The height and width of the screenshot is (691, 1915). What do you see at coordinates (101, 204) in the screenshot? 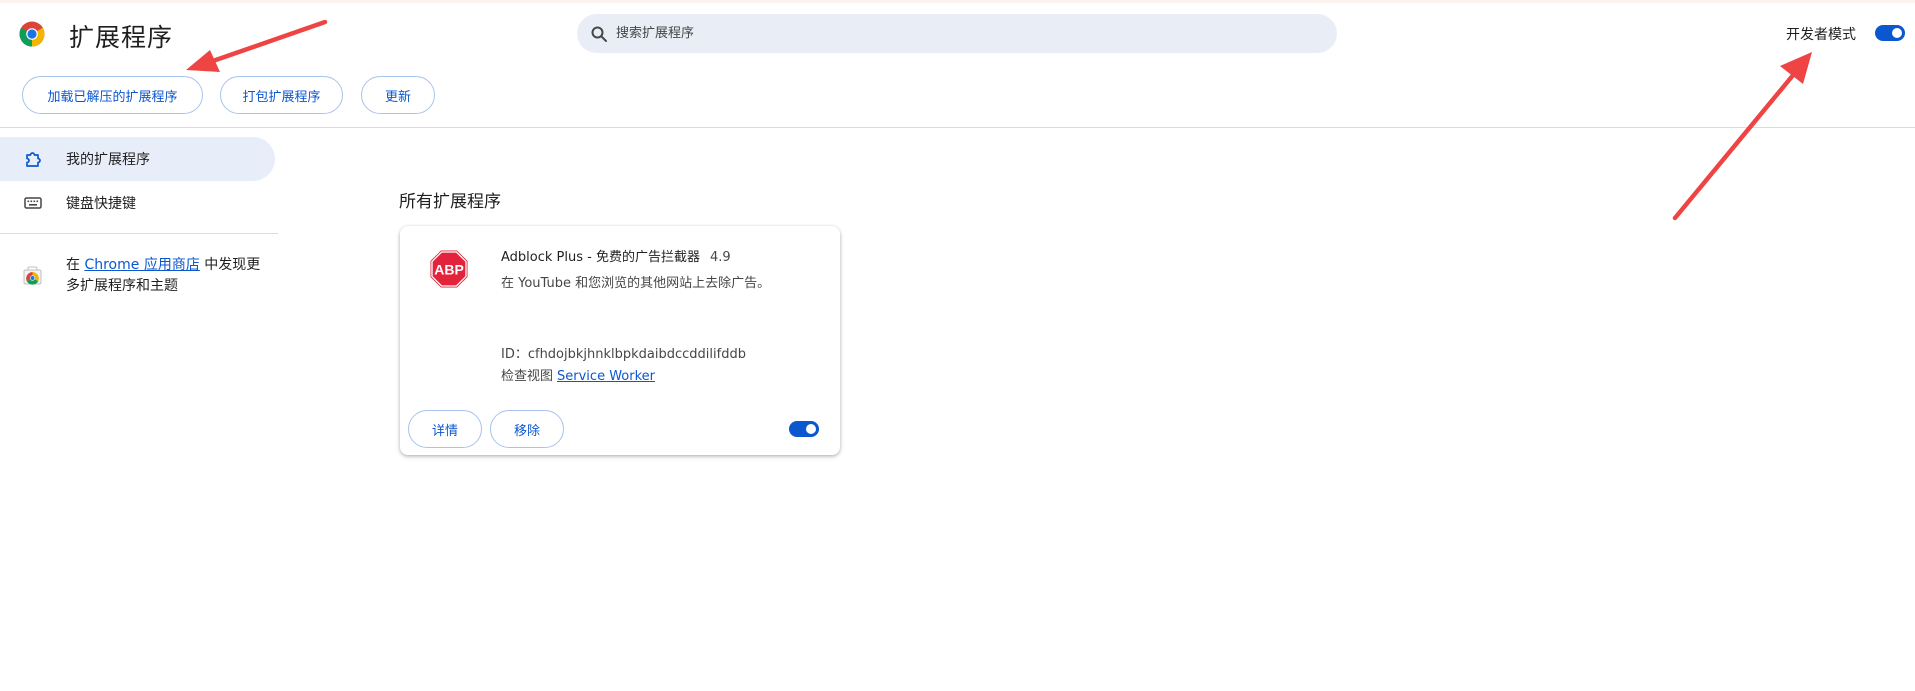
I see `sidebar-item-label: 键盘快捷键` at bounding box center [101, 204].